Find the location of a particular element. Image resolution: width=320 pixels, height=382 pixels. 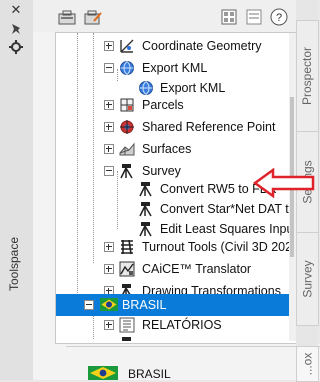

parcels-icon is located at coordinates (127, 105).